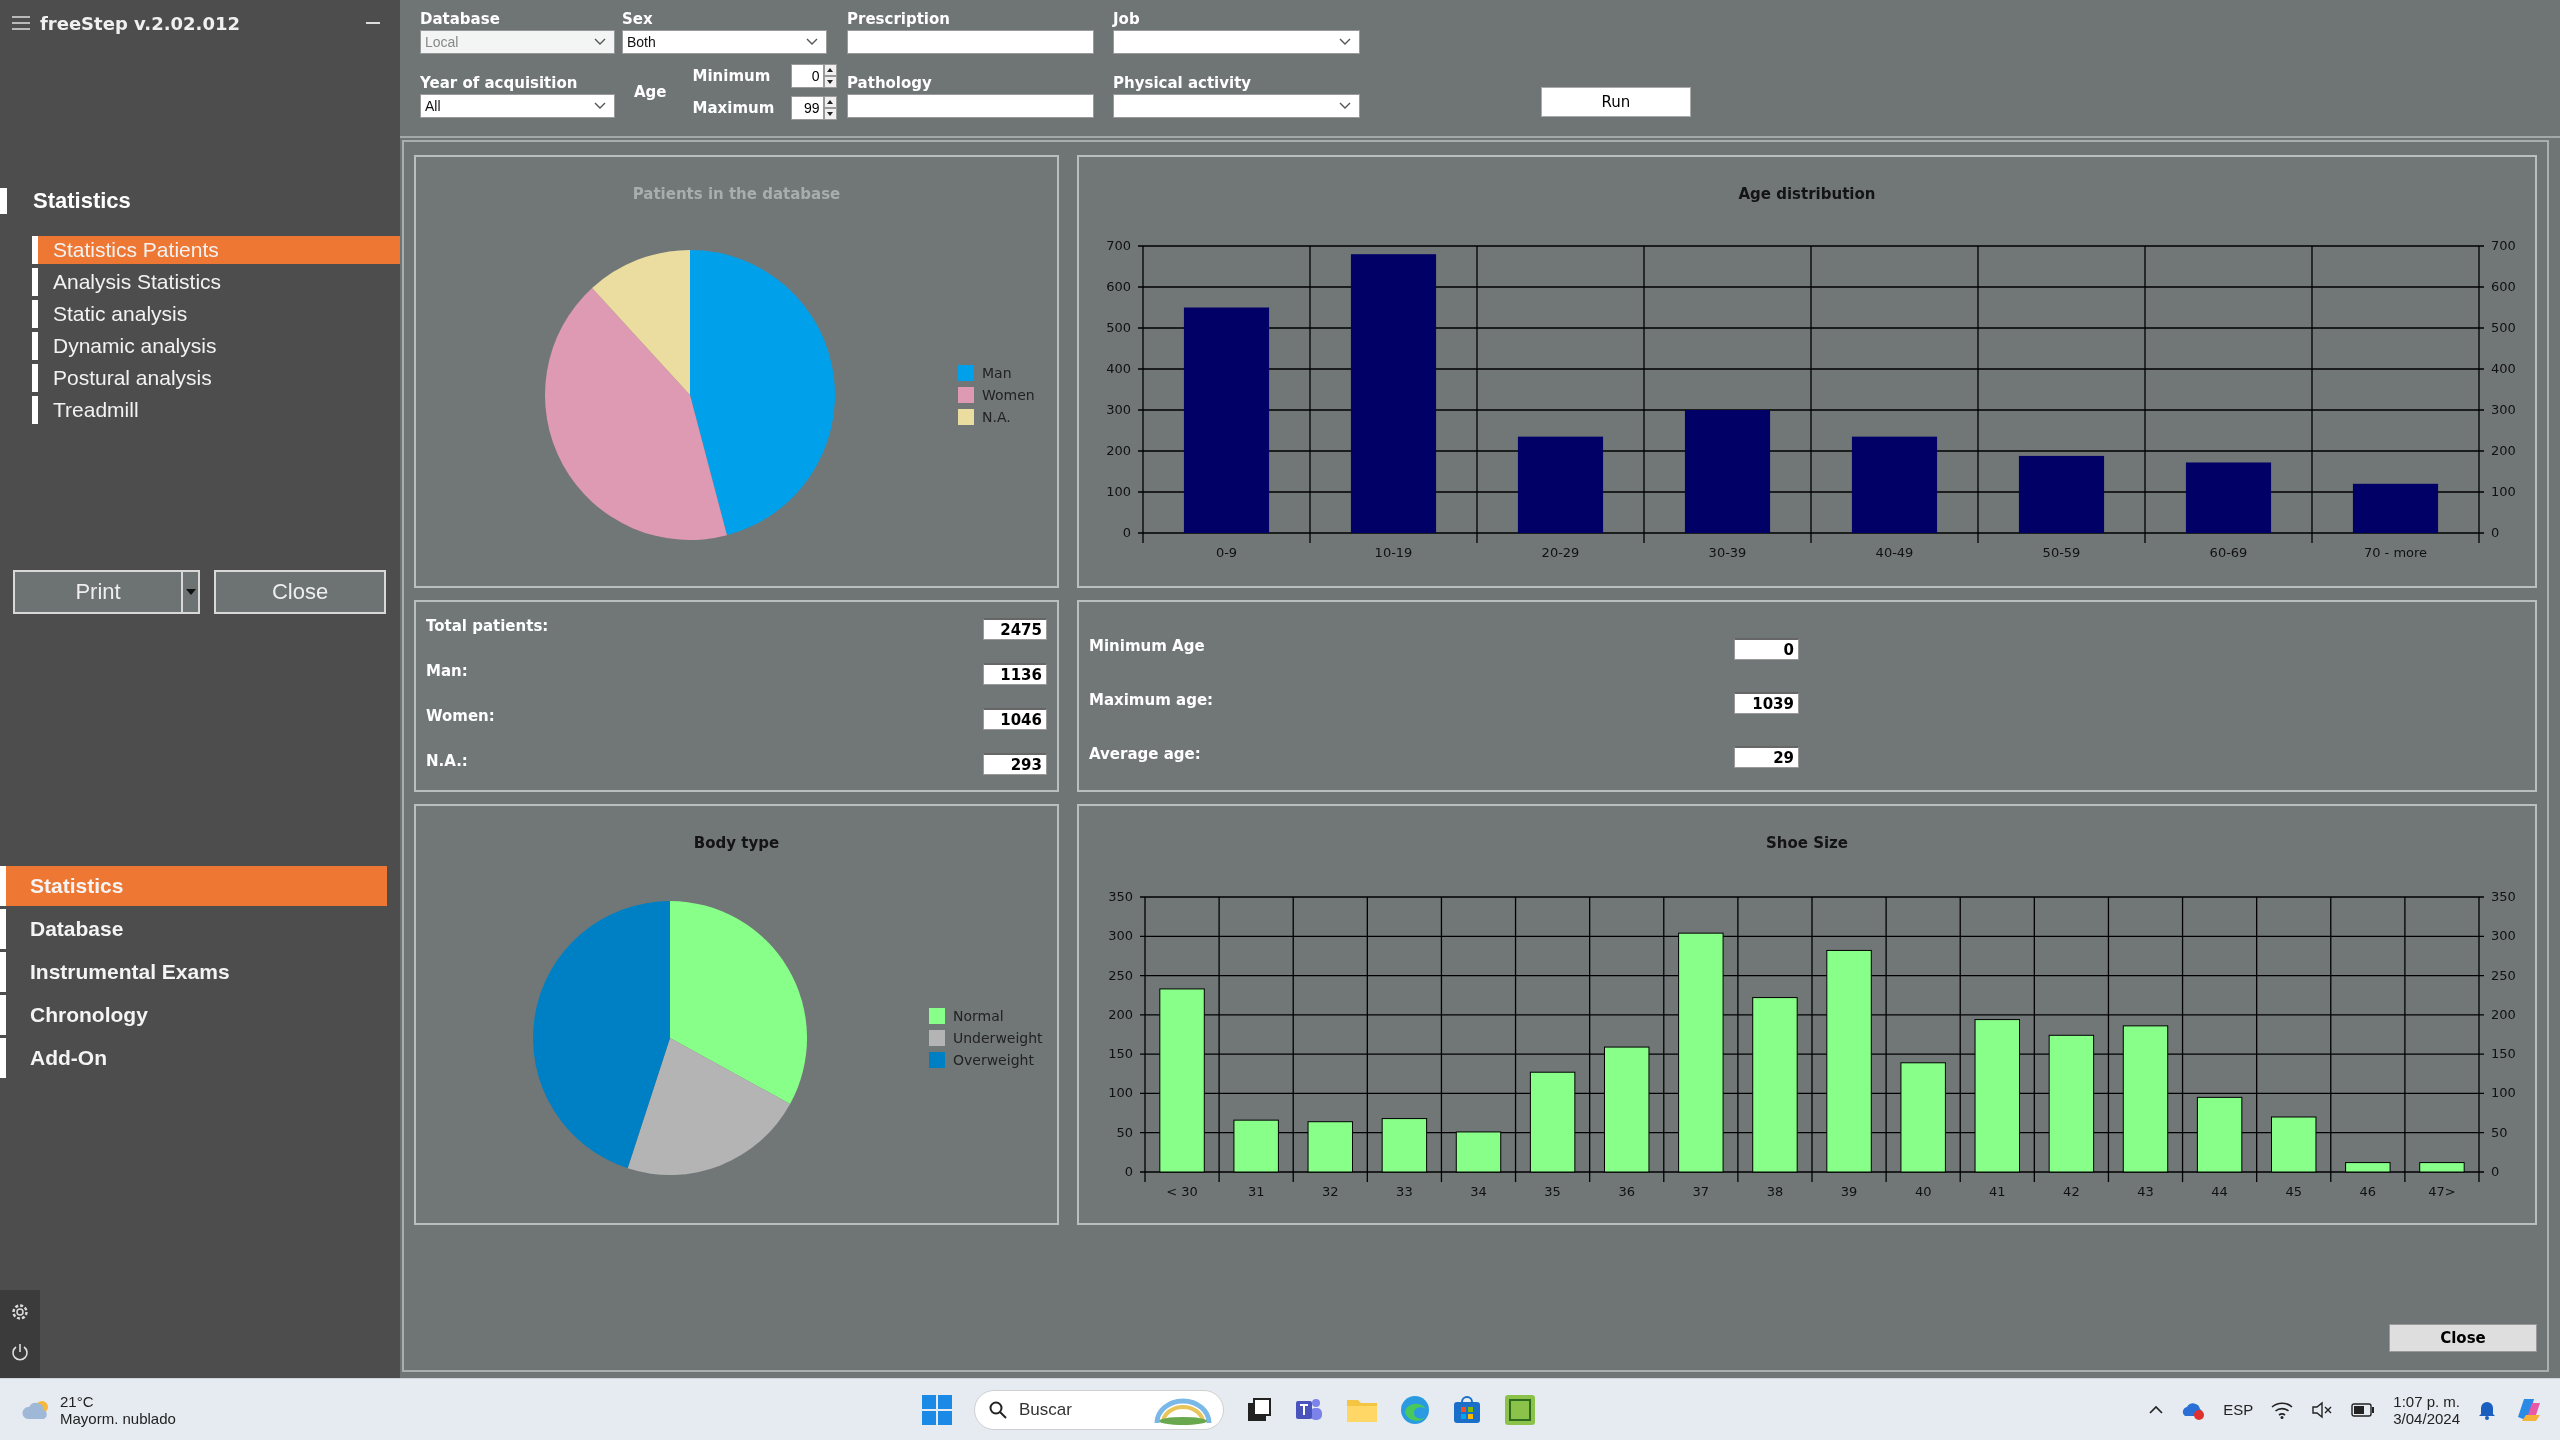 The image size is (2560, 1440). I want to click on stat-value: 2475, so click(1015, 629).